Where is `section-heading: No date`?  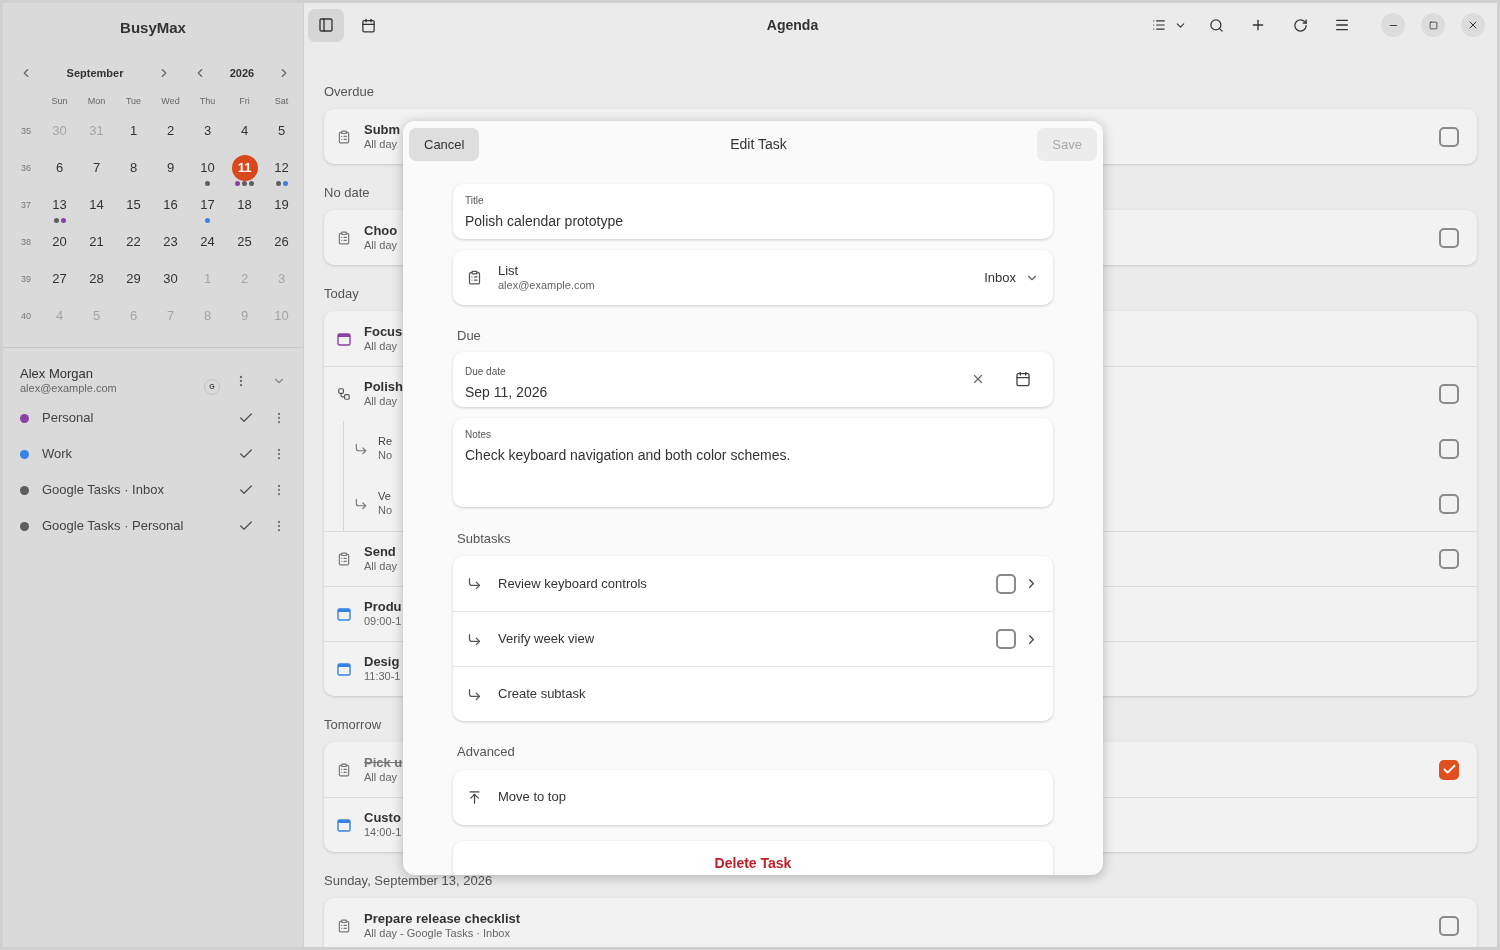
section-heading: No date is located at coordinates (347, 193).